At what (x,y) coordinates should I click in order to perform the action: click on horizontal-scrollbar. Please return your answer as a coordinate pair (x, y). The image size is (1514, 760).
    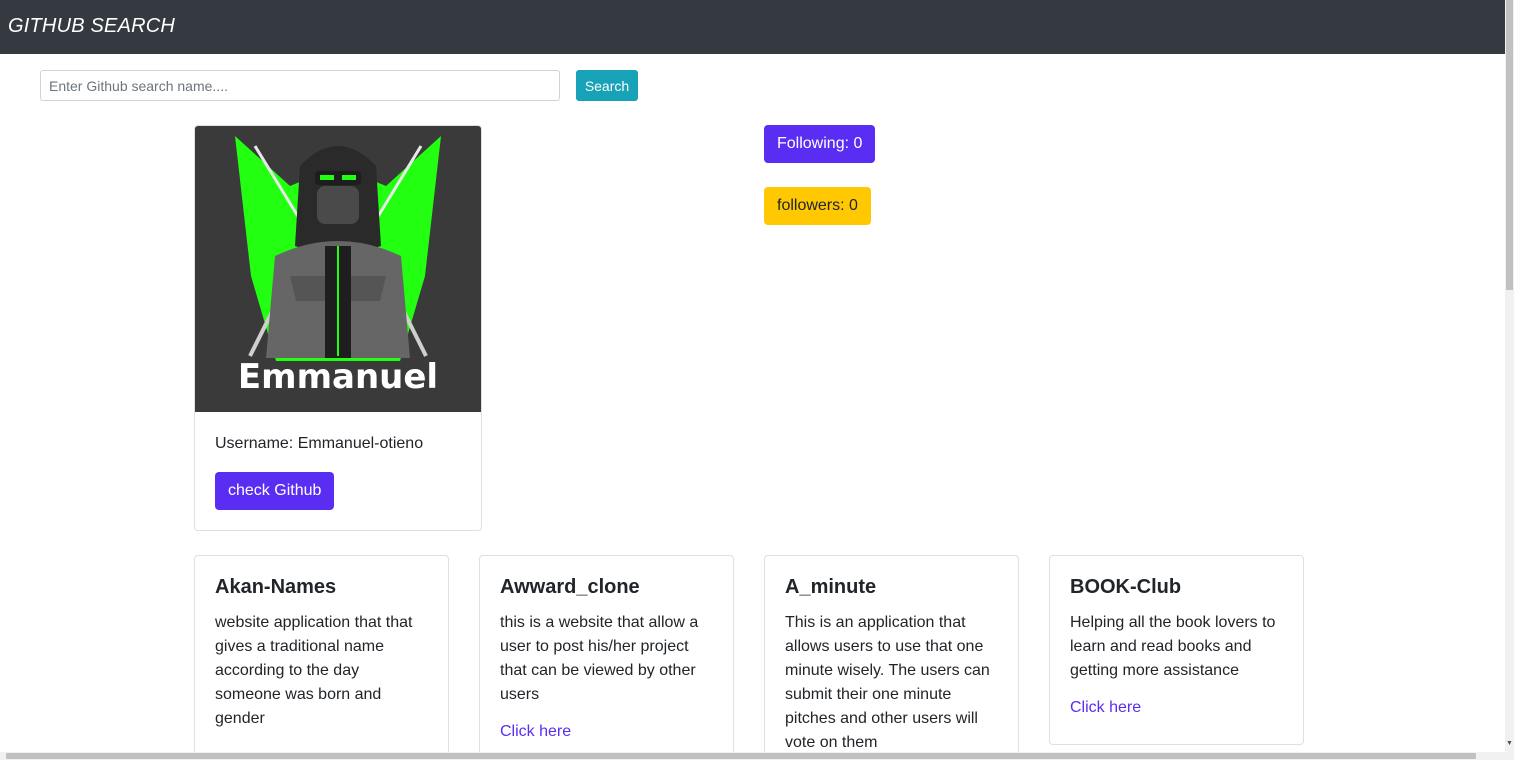
    Looking at the image, I should click on (752, 756).